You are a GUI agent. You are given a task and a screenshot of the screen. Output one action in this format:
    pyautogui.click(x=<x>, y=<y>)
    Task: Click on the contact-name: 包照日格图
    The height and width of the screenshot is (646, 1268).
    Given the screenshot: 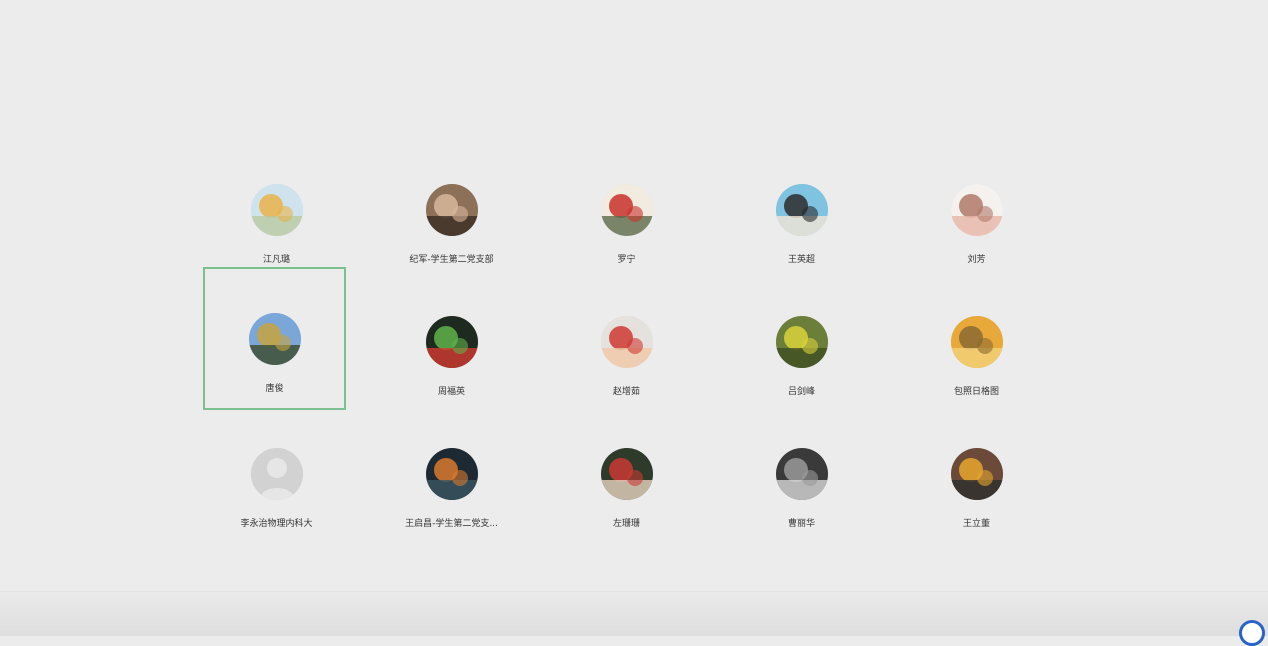 What is the action you would take?
    pyautogui.click(x=976, y=392)
    